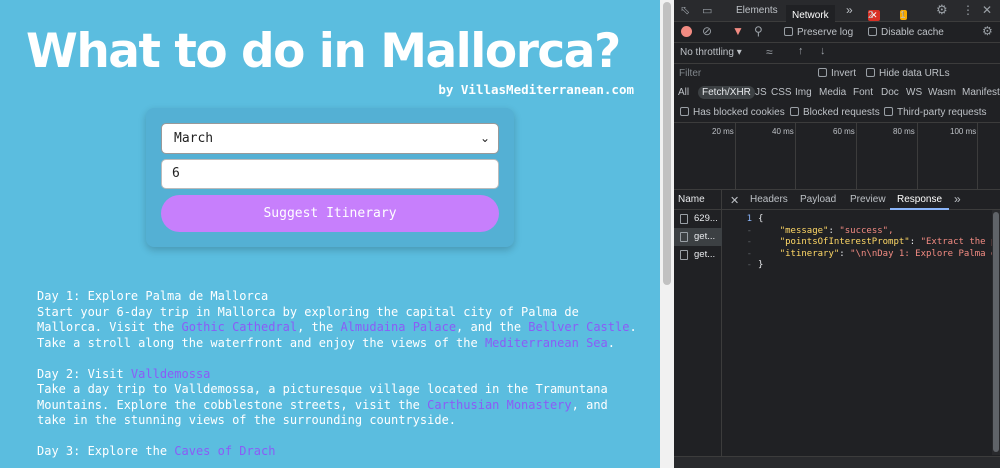  What do you see at coordinates (106, 451) in the screenshot?
I see `day-heading-text: Day 3: Explore the` at bounding box center [106, 451].